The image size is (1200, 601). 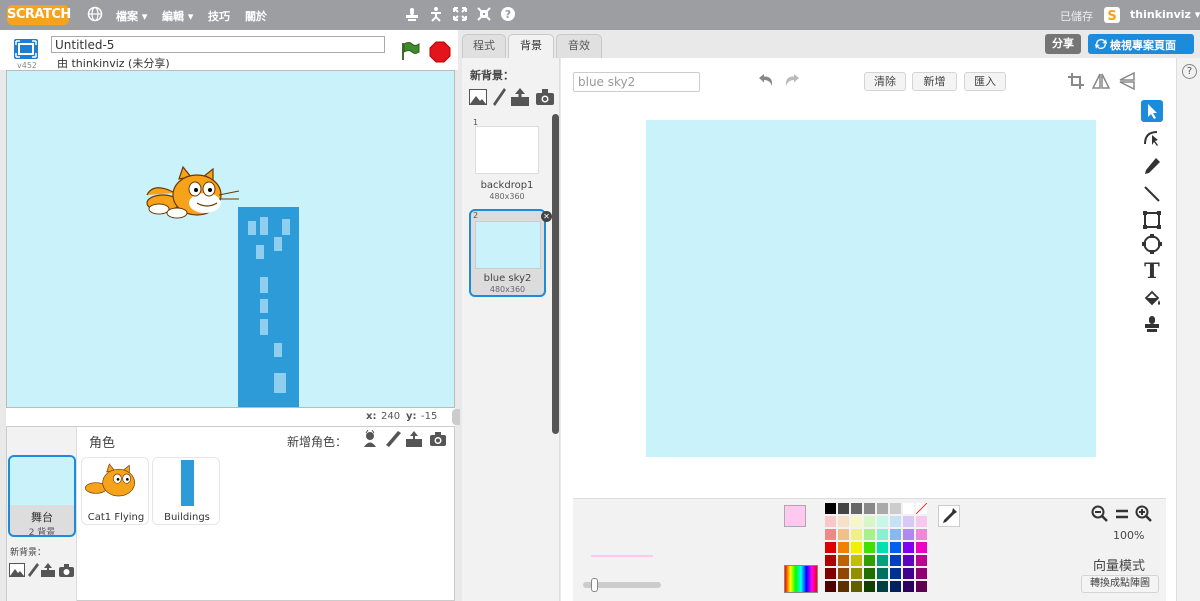 What do you see at coordinates (66, 570) in the screenshot?
I see `camera-backdrop-icon` at bounding box center [66, 570].